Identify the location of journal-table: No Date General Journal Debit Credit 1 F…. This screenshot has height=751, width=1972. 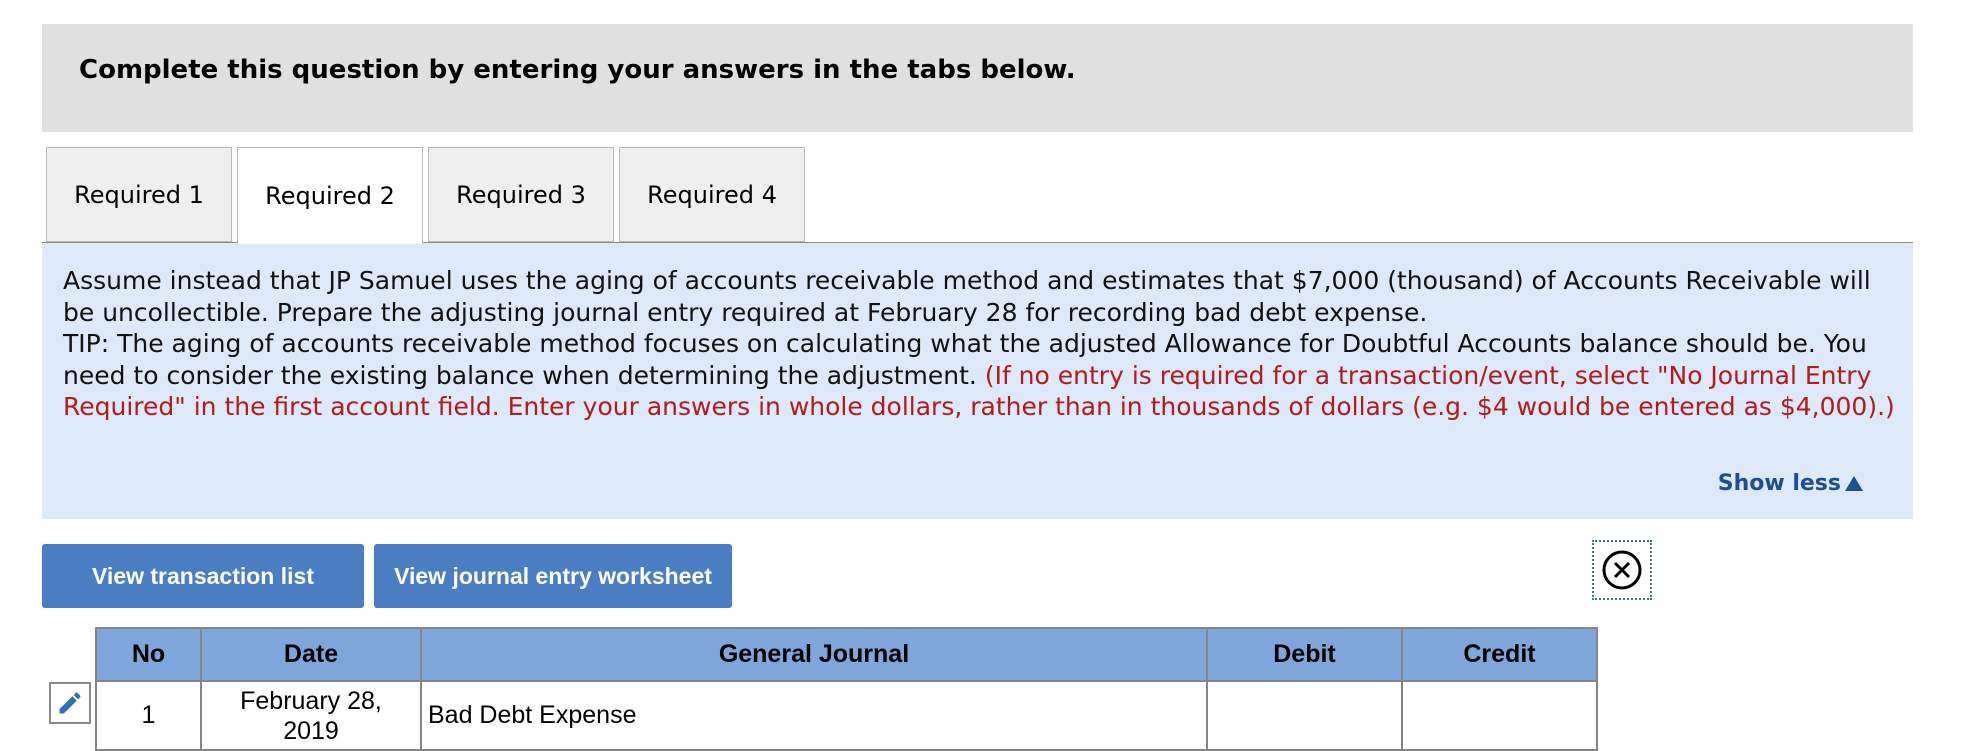
(846, 689).